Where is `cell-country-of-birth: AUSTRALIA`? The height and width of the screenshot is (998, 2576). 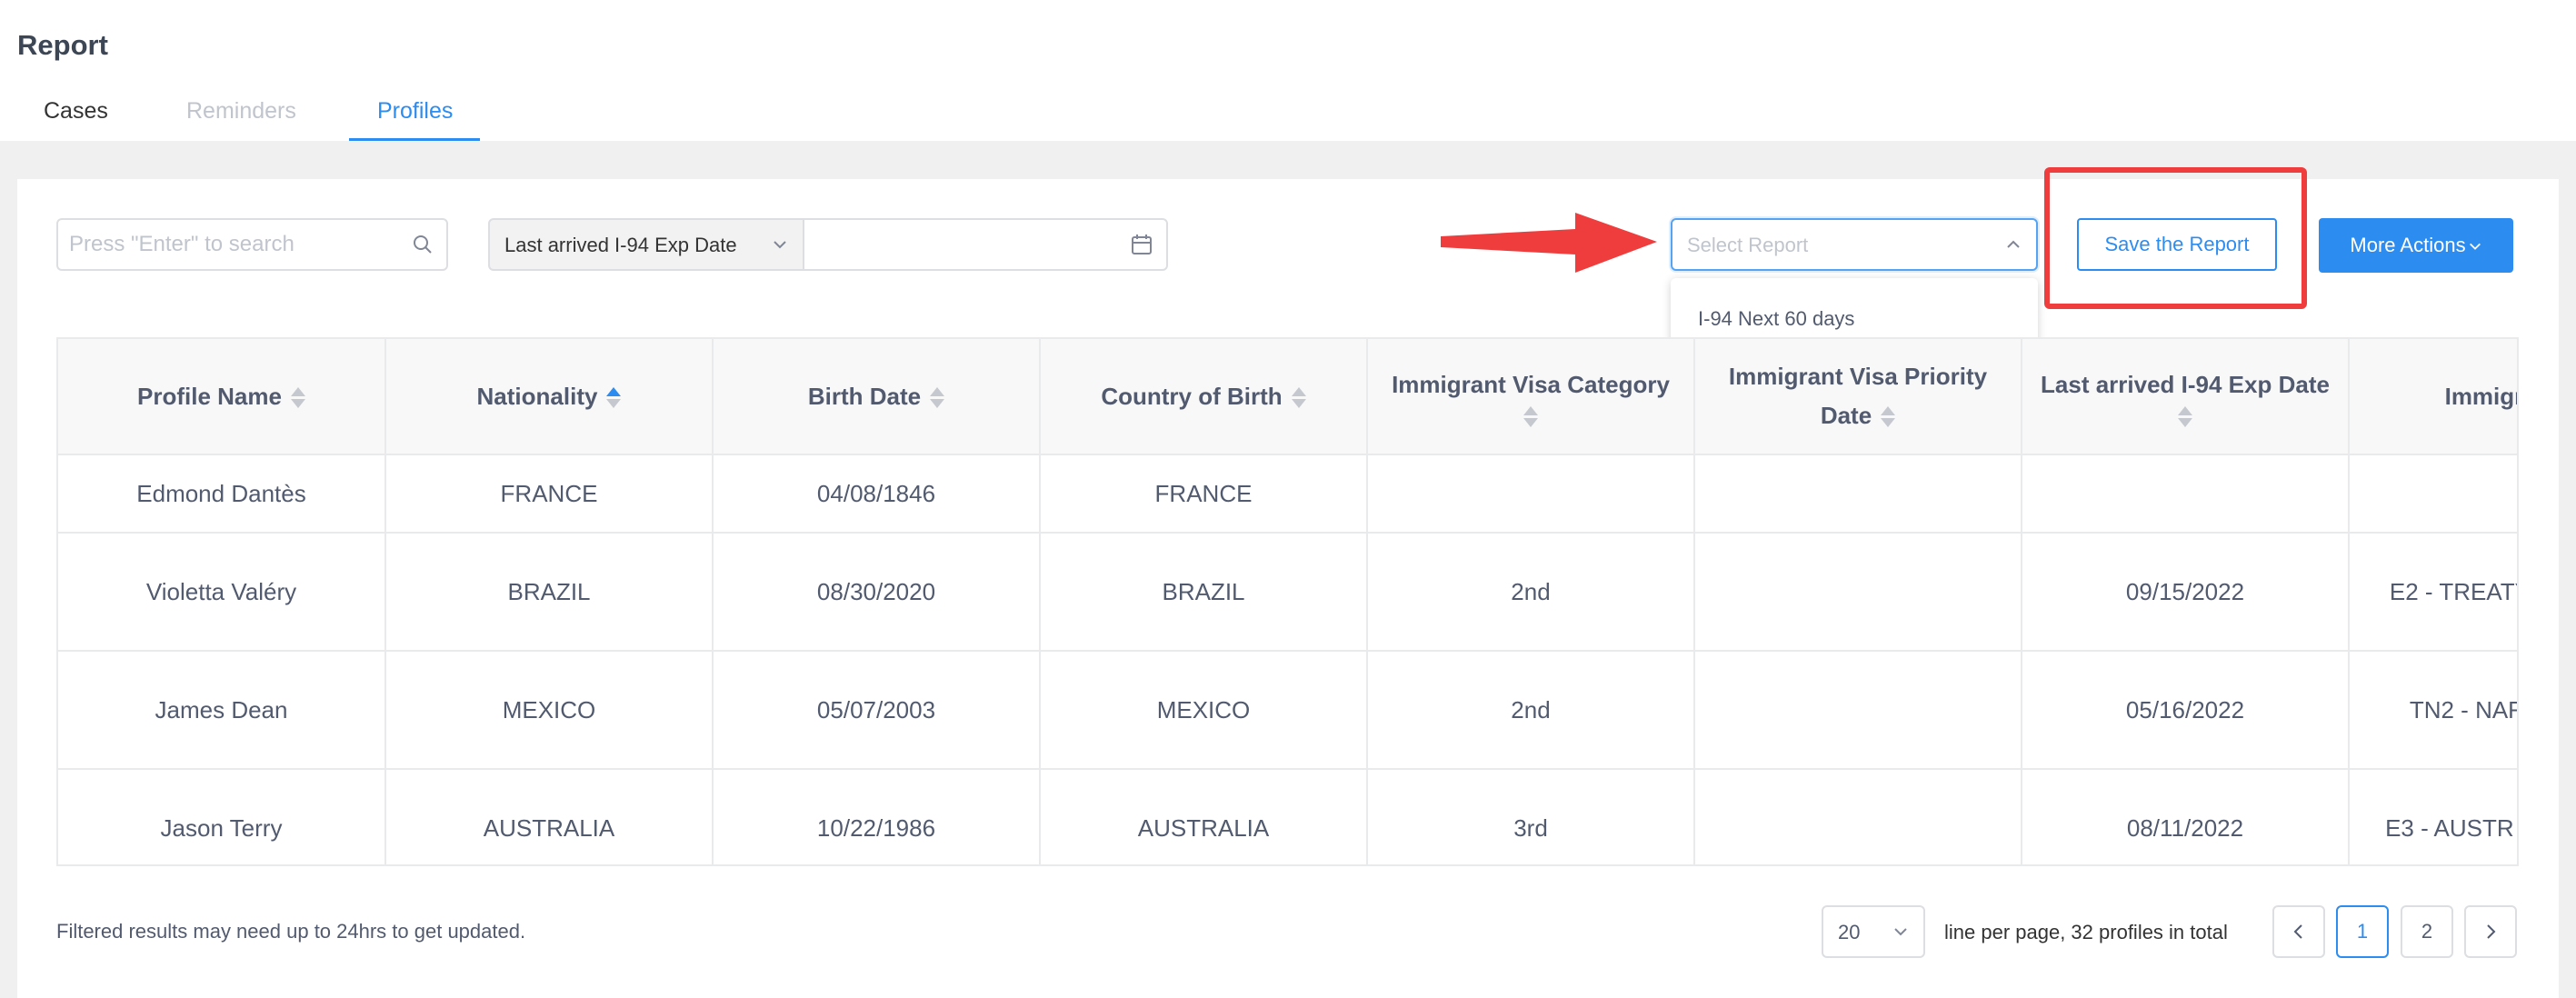
cell-country-of-birth: AUSTRALIA is located at coordinates (1204, 817).